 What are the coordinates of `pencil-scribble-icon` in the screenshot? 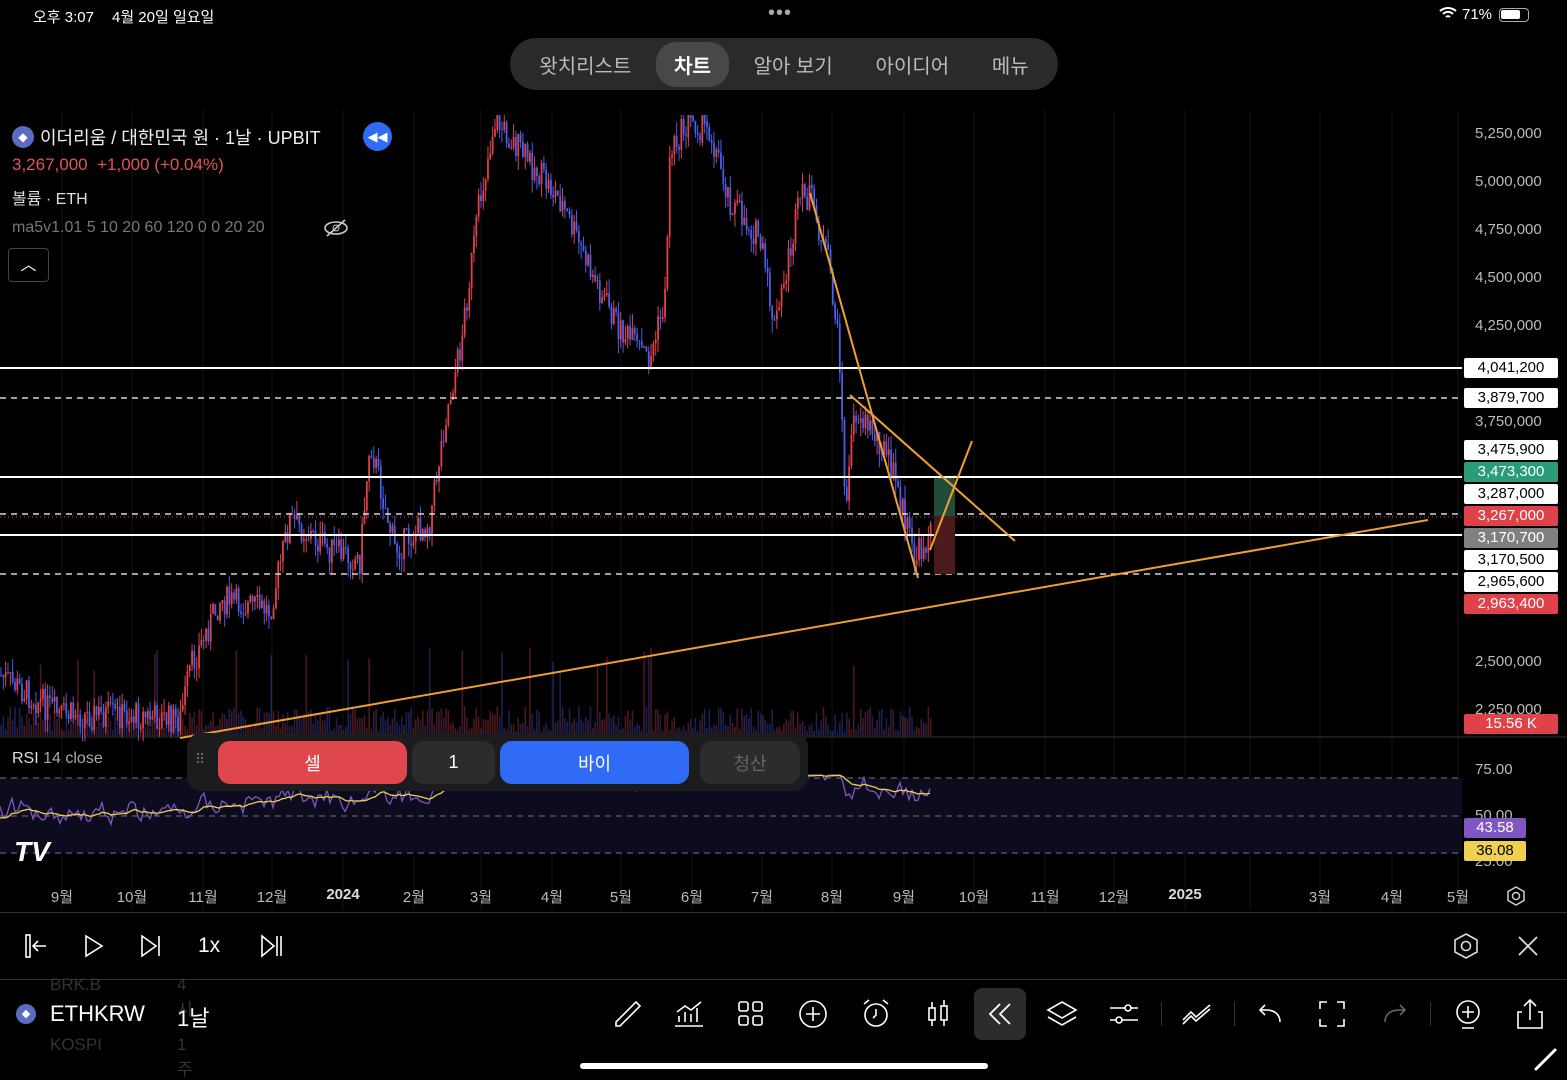 It's located at (1546, 1061).